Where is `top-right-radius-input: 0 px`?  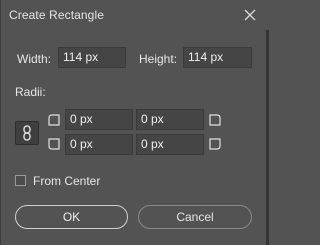 top-right-radius-input: 0 px is located at coordinates (170, 119).